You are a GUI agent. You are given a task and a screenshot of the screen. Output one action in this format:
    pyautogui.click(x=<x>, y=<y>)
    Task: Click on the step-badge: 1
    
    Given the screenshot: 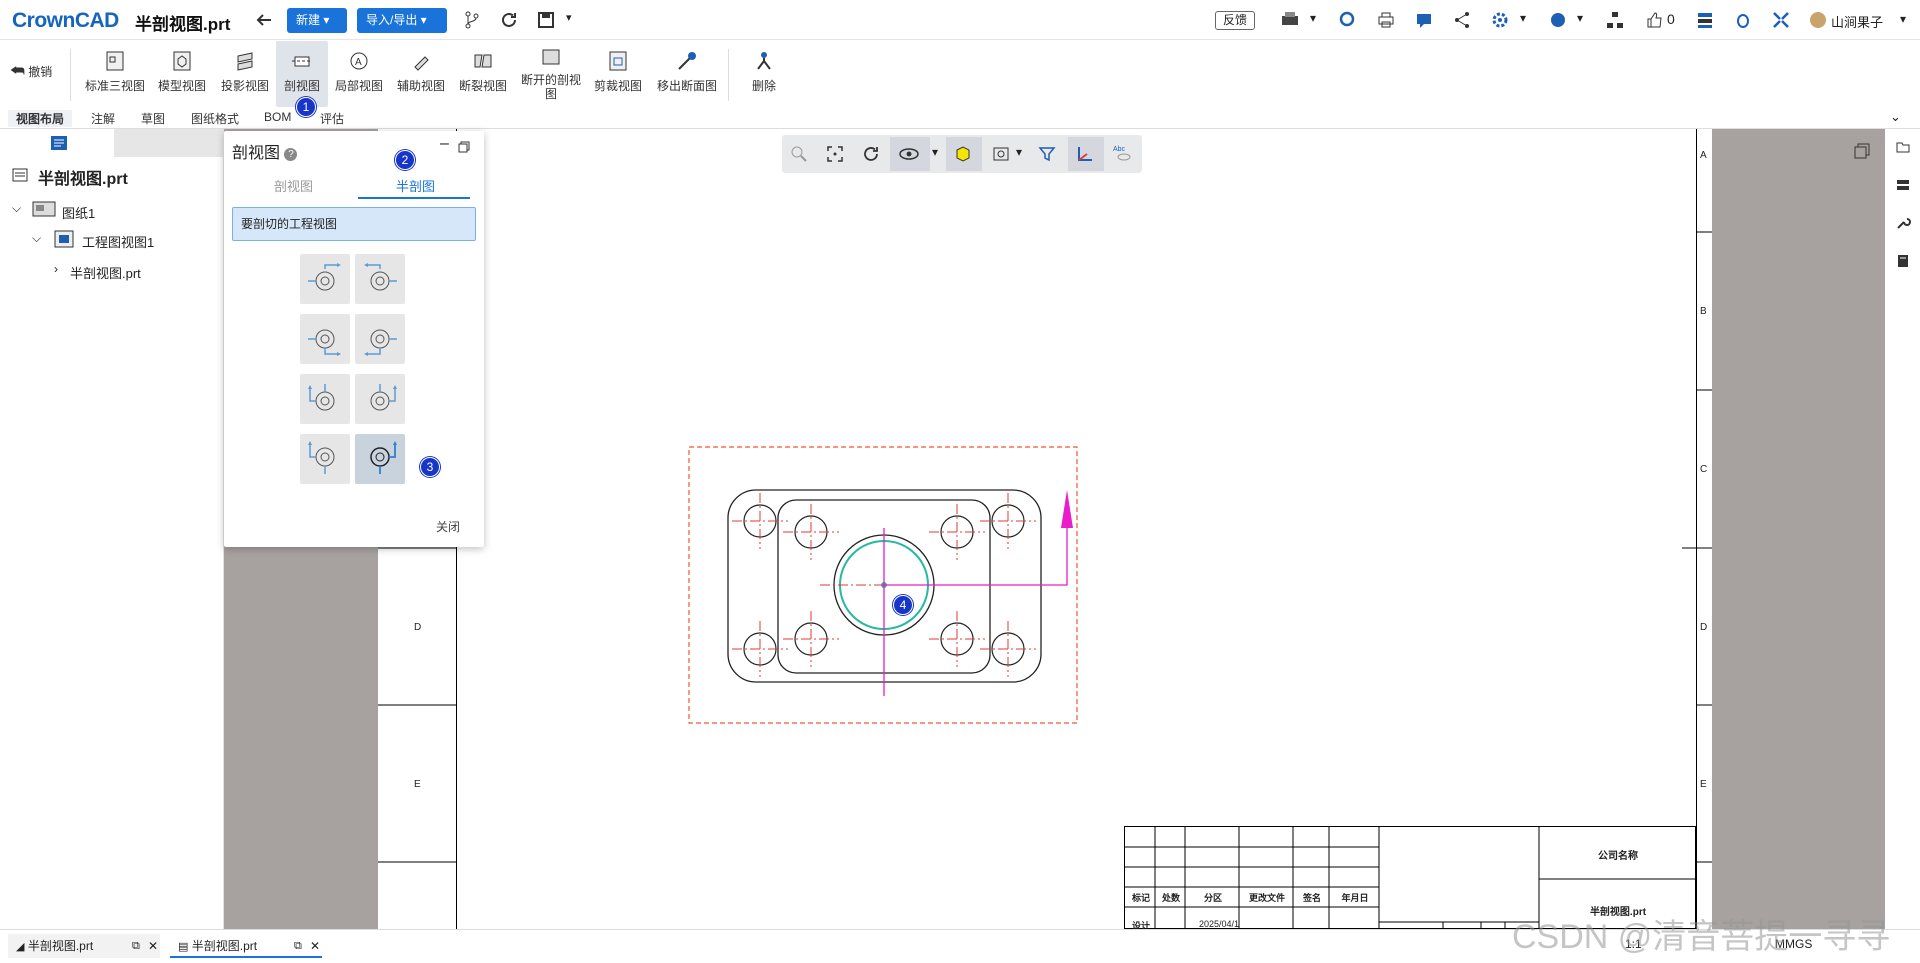 What is the action you would take?
    pyautogui.click(x=306, y=107)
    